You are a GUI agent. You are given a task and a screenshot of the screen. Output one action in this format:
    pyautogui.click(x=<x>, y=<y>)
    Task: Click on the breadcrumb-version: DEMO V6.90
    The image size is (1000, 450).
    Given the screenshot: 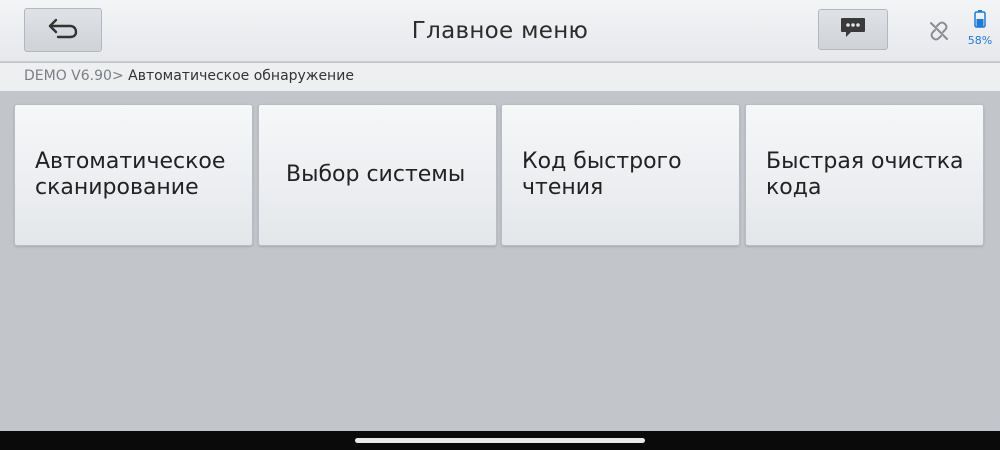 What is the action you would take?
    pyautogui.click(x=68, y=76)
    